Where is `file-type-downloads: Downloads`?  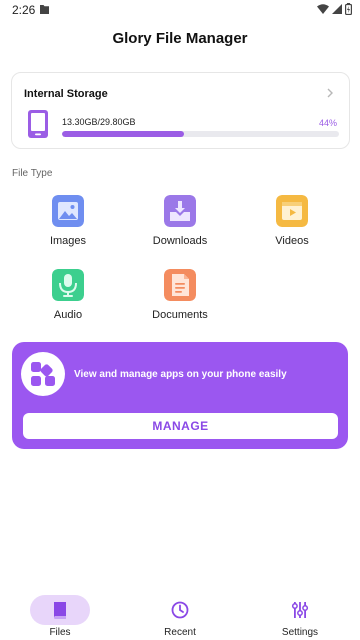
file-type-downloads: Downloads is located at coordinates (180, 227).